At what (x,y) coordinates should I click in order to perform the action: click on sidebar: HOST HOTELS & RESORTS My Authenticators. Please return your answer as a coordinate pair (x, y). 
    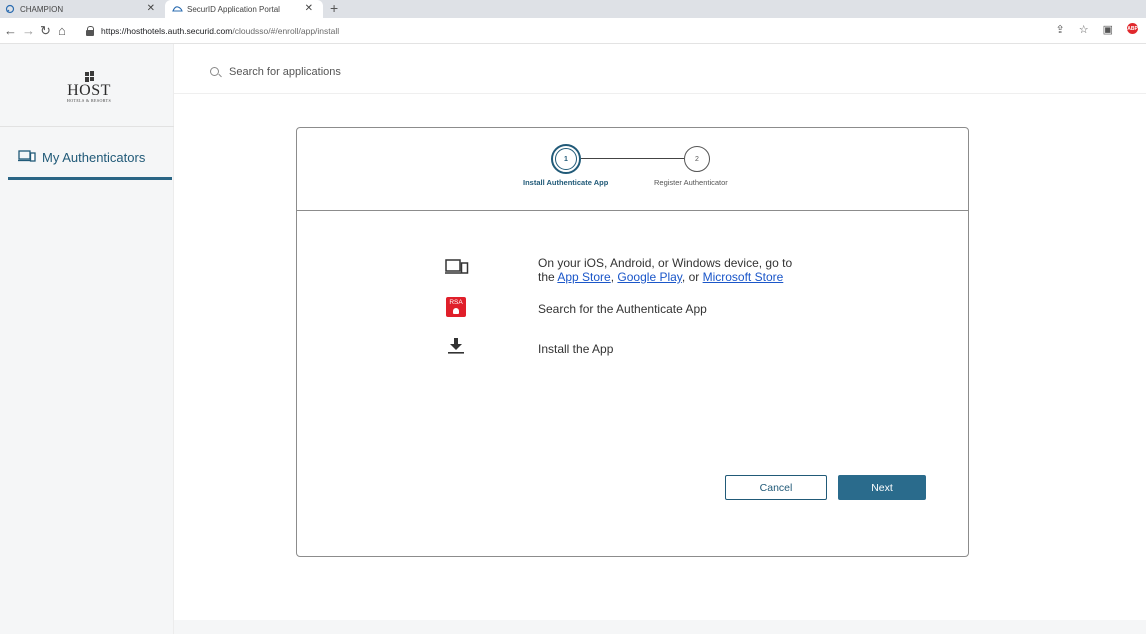
    Looking at the image, I should click on (87, 339).